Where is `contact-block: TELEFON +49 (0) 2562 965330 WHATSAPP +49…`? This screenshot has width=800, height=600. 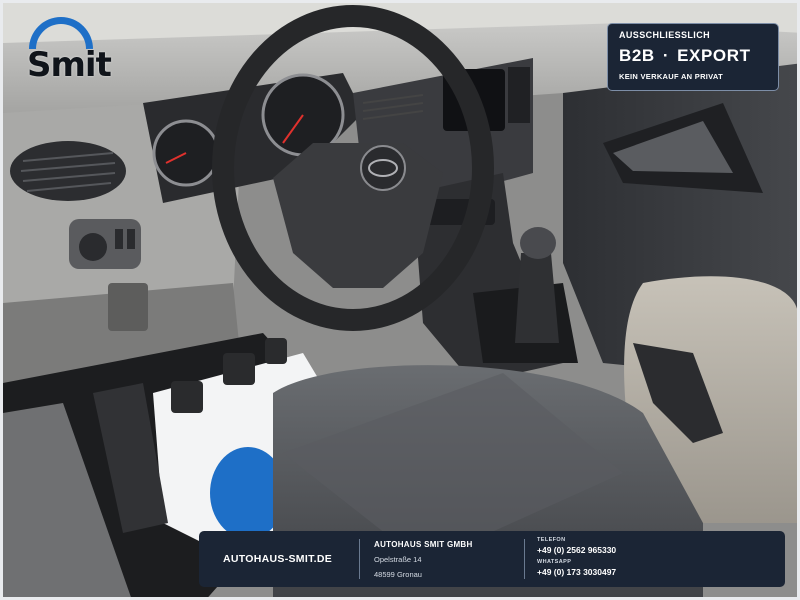 contact-block: TELEFON +49 (0) 2562 965330 WHATSAPP +49… is located at coordinates (570, 559).